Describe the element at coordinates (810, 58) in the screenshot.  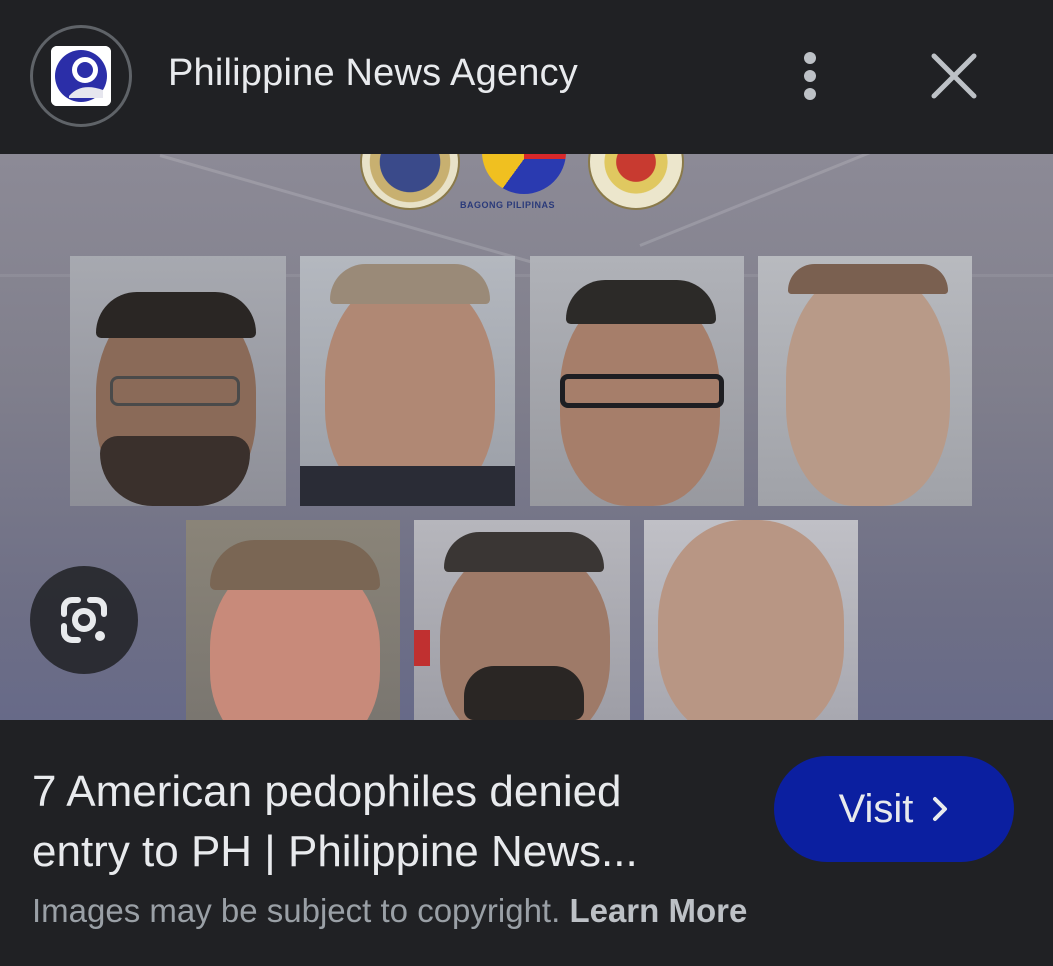
I see `more-vert-icon` at that location.